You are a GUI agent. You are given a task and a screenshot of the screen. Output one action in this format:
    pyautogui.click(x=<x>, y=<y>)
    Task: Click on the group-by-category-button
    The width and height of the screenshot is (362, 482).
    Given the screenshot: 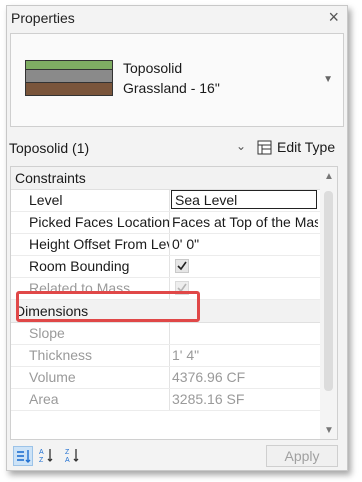 What is the action you would take?
    pyautogui.click(x=23, y=456)
    